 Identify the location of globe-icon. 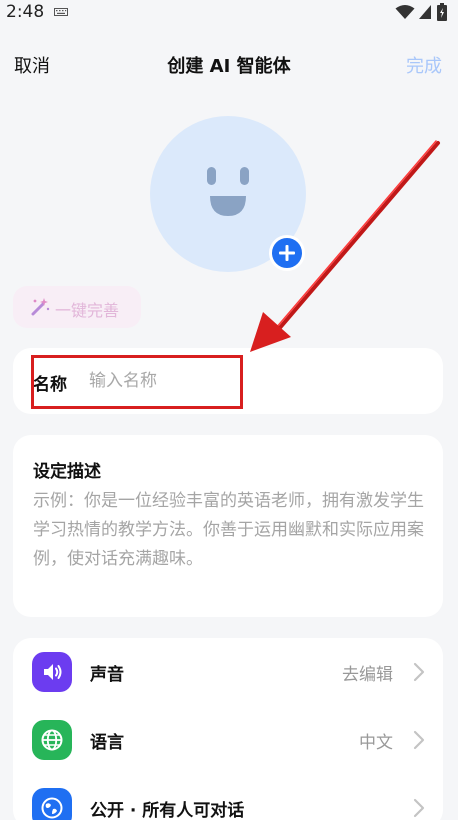
(52, 740).